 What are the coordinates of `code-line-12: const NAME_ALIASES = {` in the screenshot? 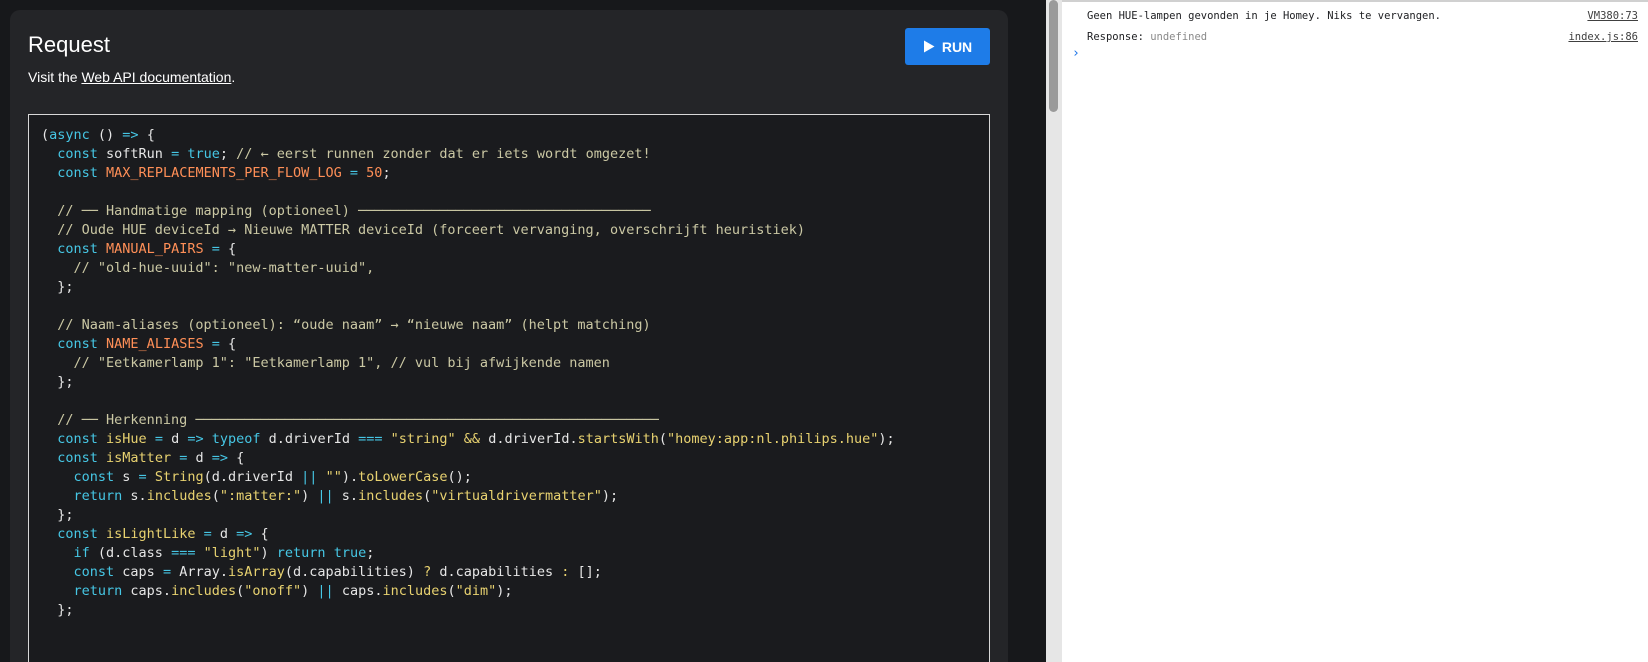 It's located at (147, 344).